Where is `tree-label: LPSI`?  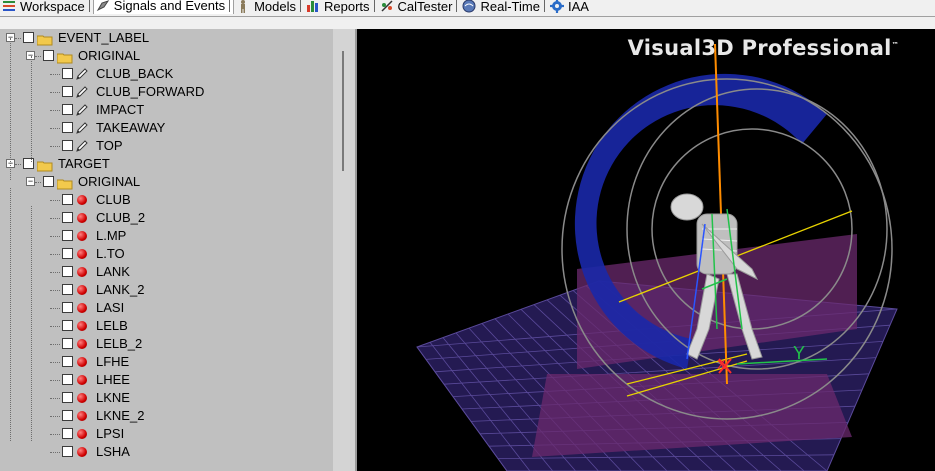
tree-label: LPSI is located at coordinates (110, 433).